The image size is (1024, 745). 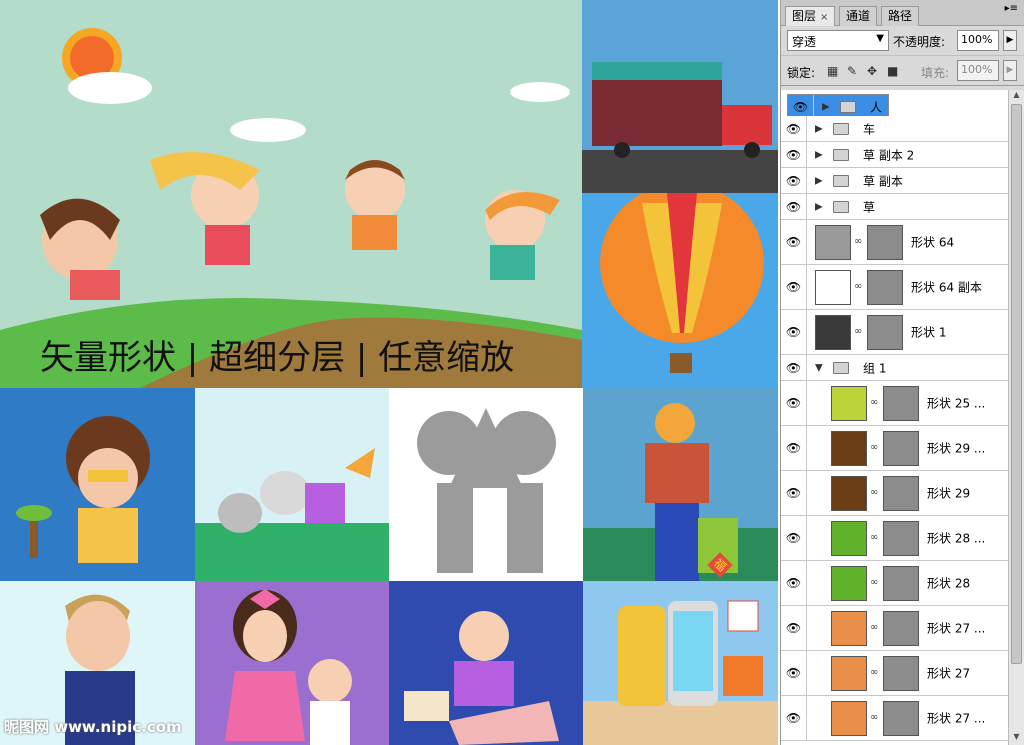 What do you see at coordinates (1016, 384) in the screenshot?
I see `scrollbar-thumb` at bounding box center [1016, 384].